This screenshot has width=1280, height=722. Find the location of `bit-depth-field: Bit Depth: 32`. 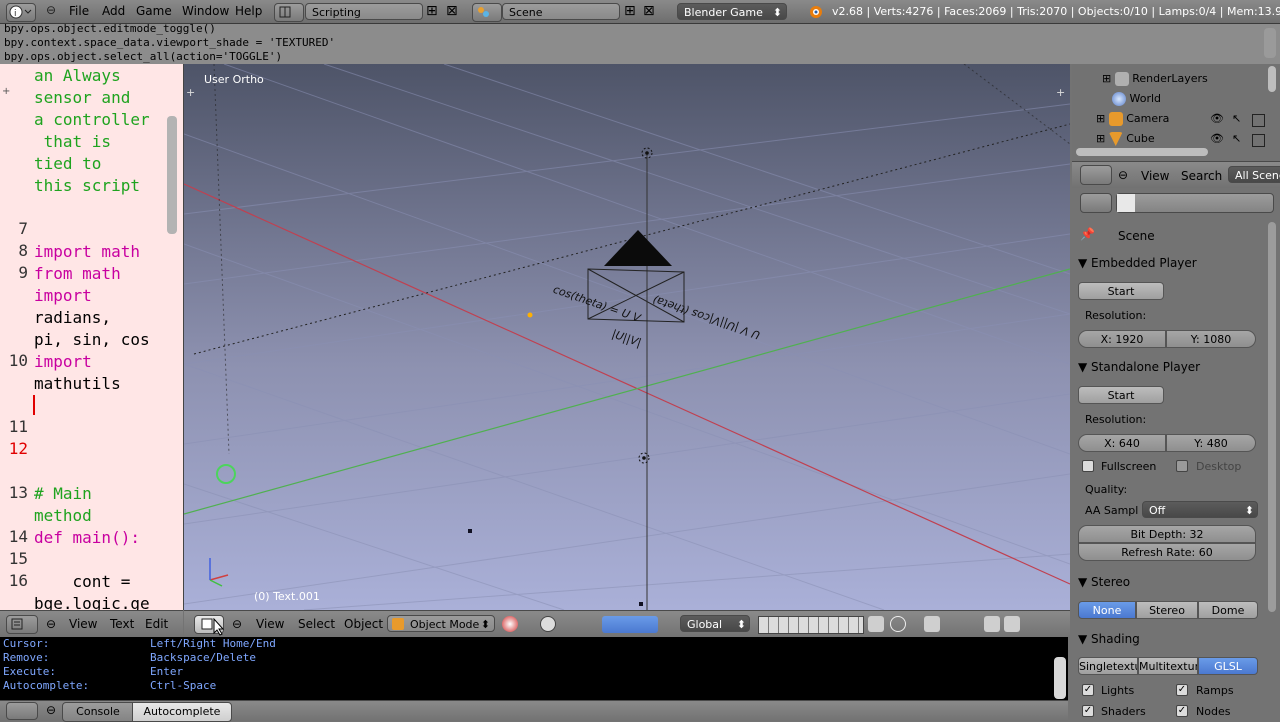

bit-depth-field: Bit Depth: 32 is located at coordinates (1167, 534).